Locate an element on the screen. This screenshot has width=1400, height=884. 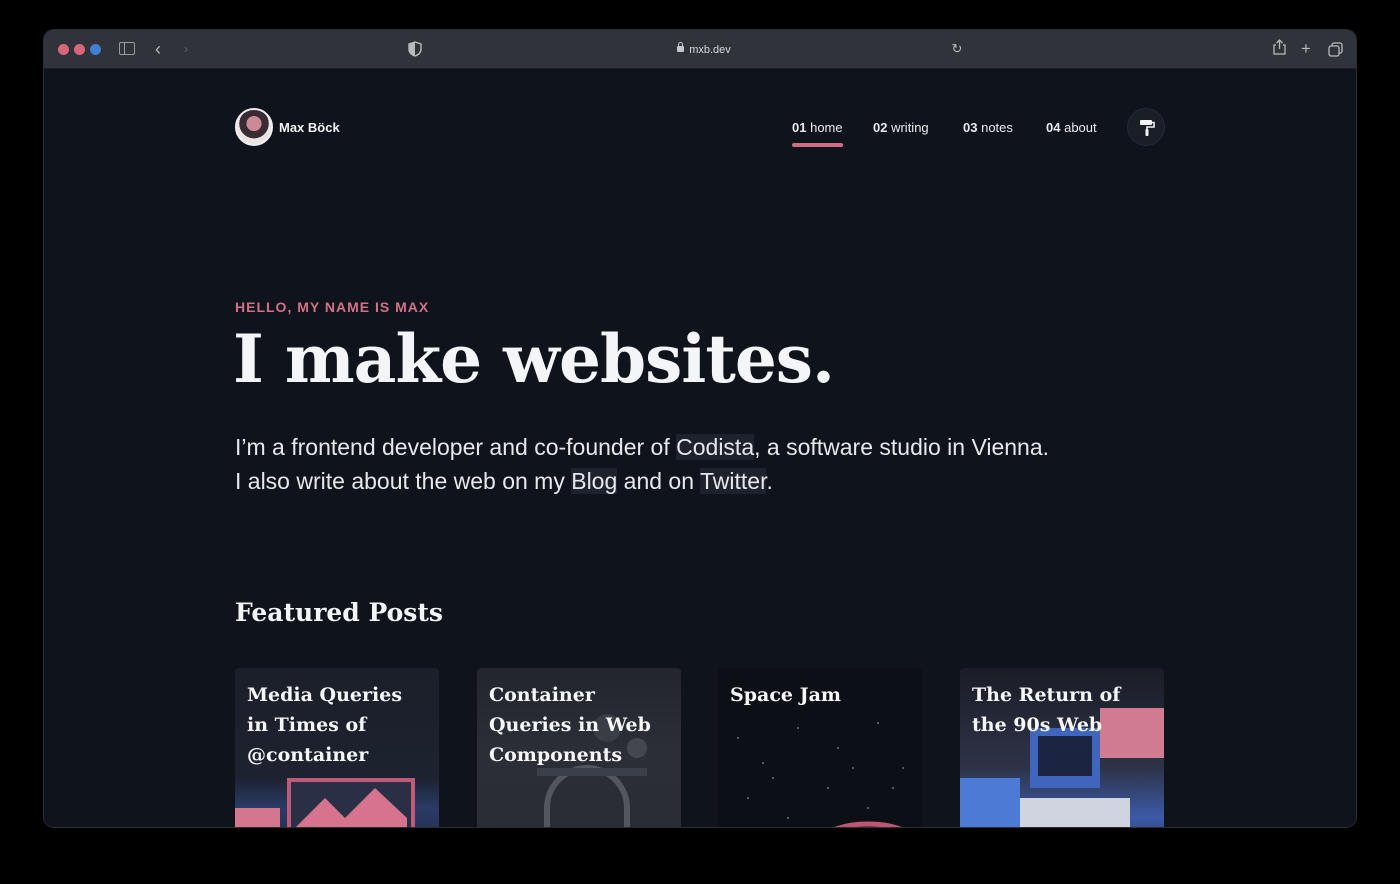
nav-item-notes: 03 notes is located at coordinates (988, 127).